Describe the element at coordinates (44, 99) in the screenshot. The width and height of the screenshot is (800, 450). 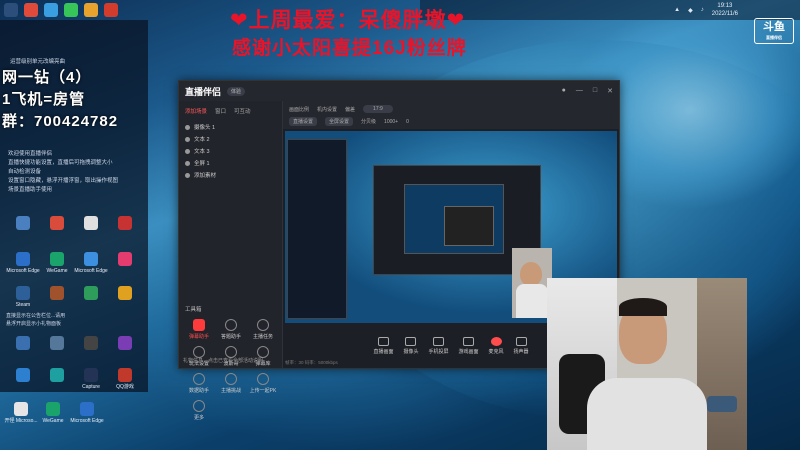
I see `overlay-line-2: 1飞机=房管` at that location.